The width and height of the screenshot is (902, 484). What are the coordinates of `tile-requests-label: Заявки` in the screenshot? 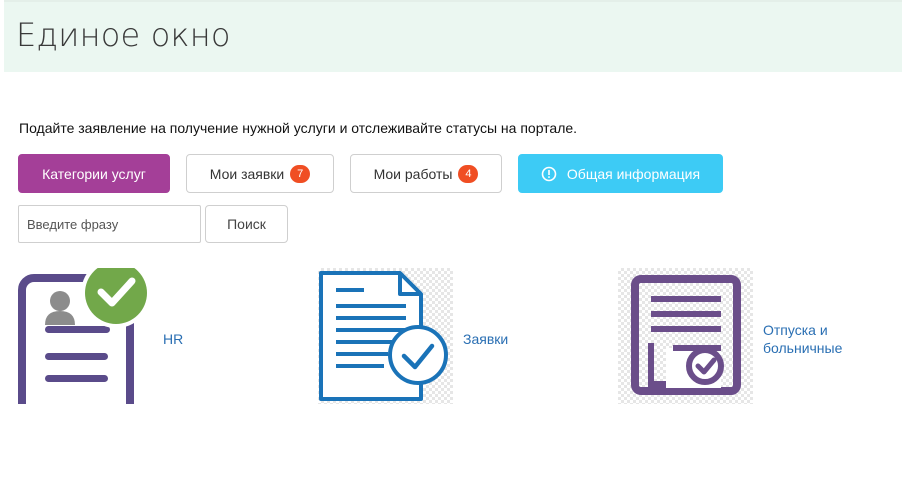 It's located at (485, 339).